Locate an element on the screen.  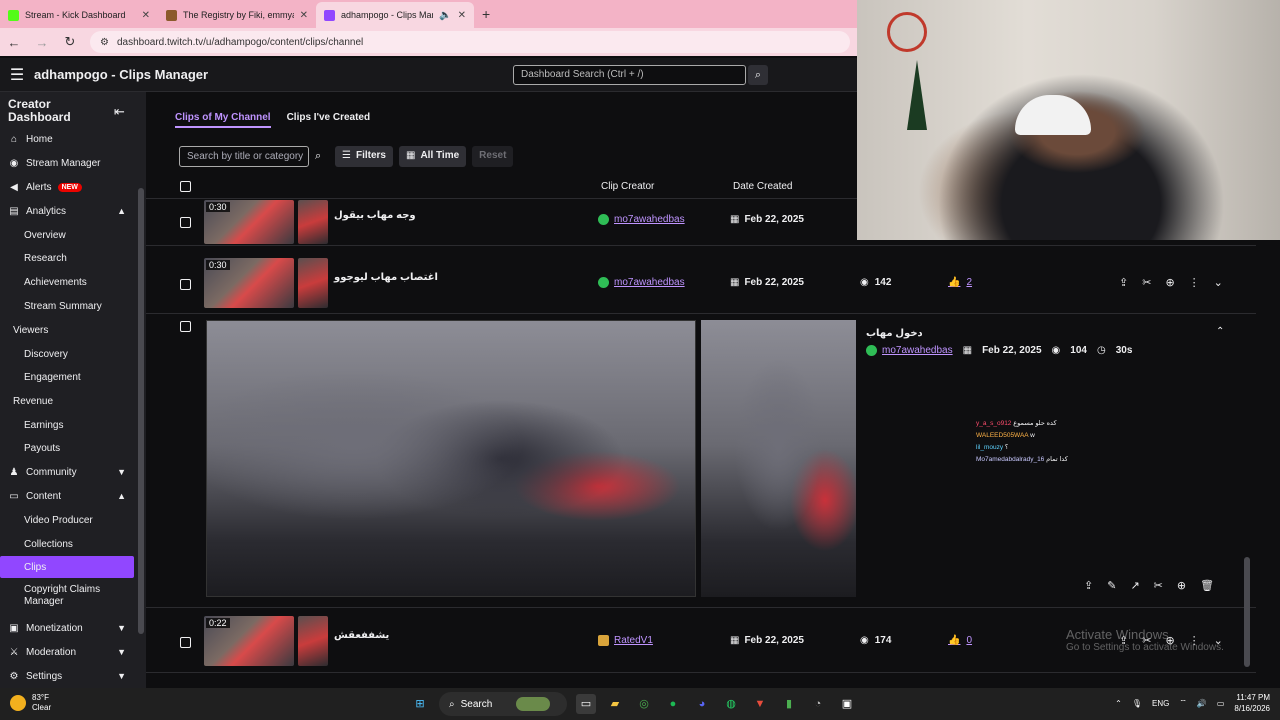
tab-clips-of-my-channel: Clips of My Channel is located at coordinates (223, 120).